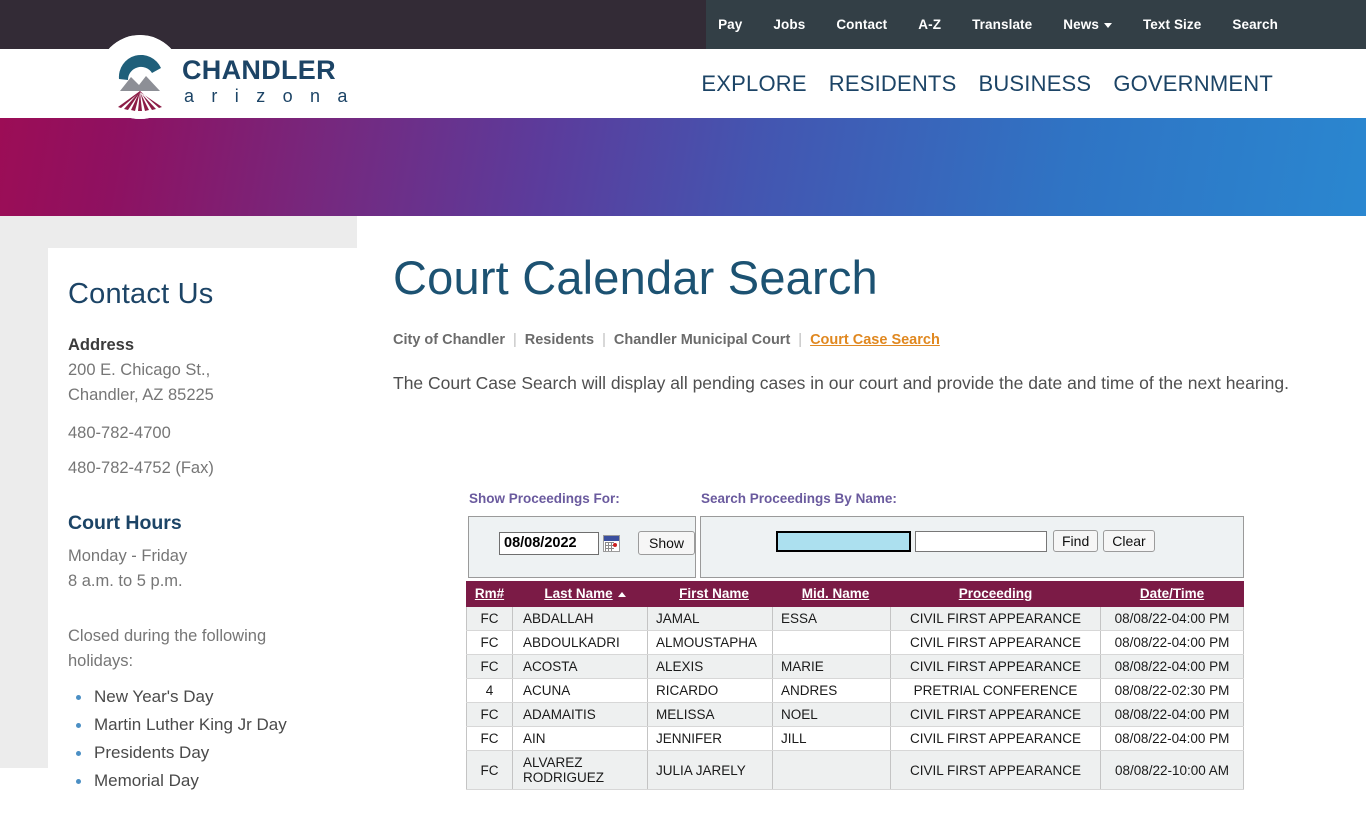 This screenshot has height=815, width=1366. What do you see at coordinates (580, 618) in the screenshot?
I see `cell-last: ABDALLAH` at bounding box center [580, 618].